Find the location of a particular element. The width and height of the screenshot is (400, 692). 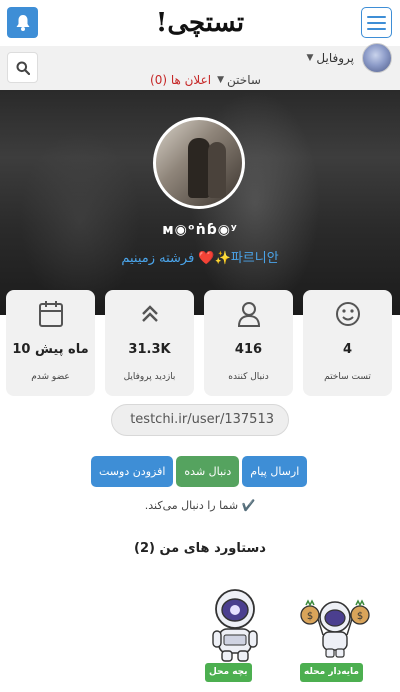

stat-card-joined: 10 ماه پیش عضو شدم is located at coordinates (50, 343).